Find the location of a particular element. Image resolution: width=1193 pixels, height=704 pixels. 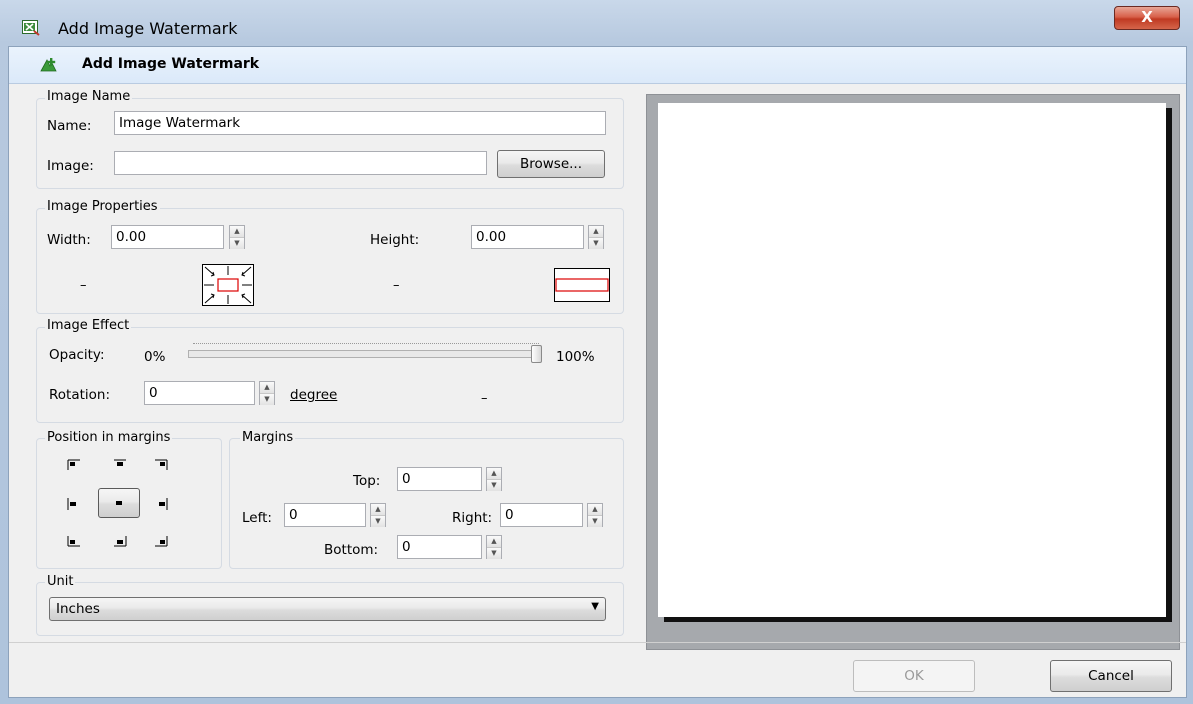

dialog-heading: Add Image Watermark is located at coordinates (171, 64).